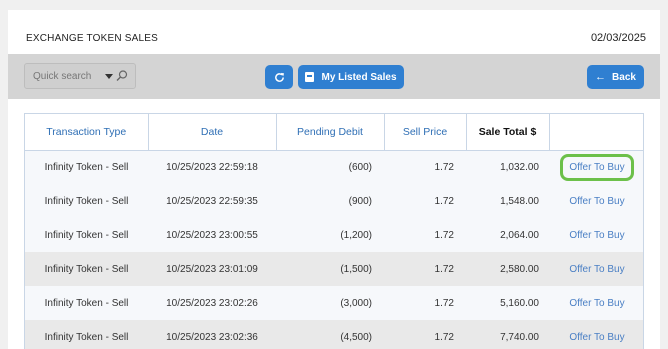 This screenshot has height=349, width=668. What do you see at coordinates (507, 235) in the screenshot?
I see `cell-sale-total: 2,064.00` at bounding box center [507, 235].